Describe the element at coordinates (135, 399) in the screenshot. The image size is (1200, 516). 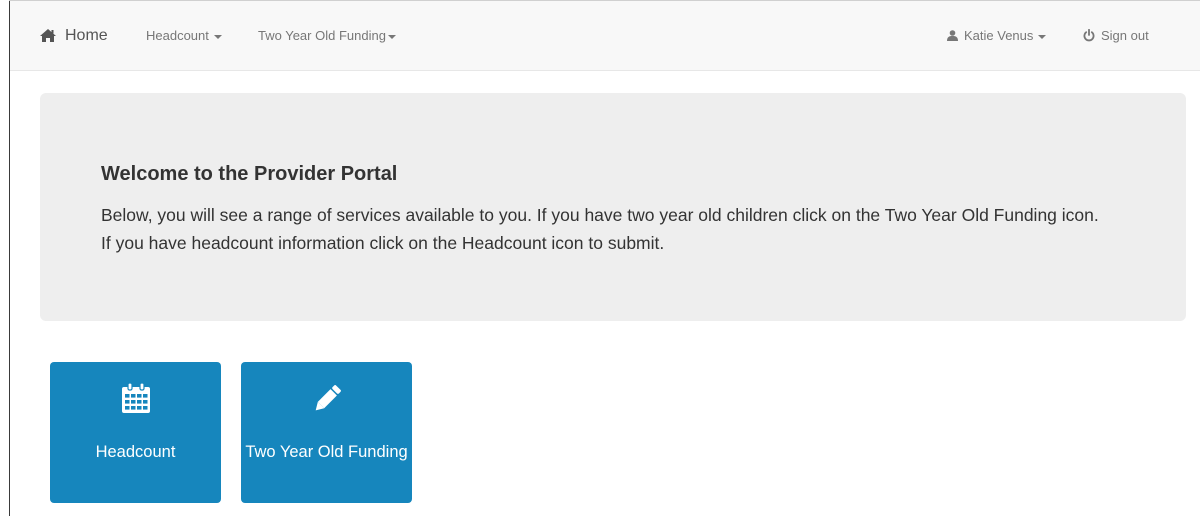
I see `calendar-icon` at that location.